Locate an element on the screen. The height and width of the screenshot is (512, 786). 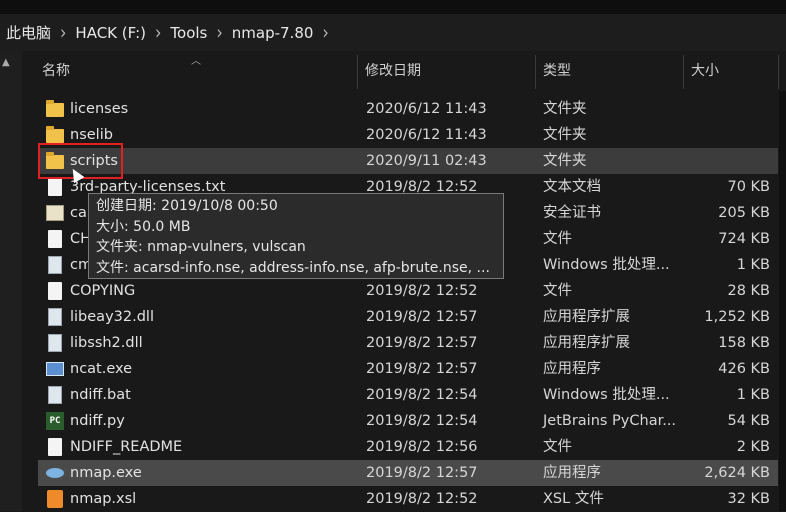
pycharm-icon: PC is located at coordinates (55, 421).